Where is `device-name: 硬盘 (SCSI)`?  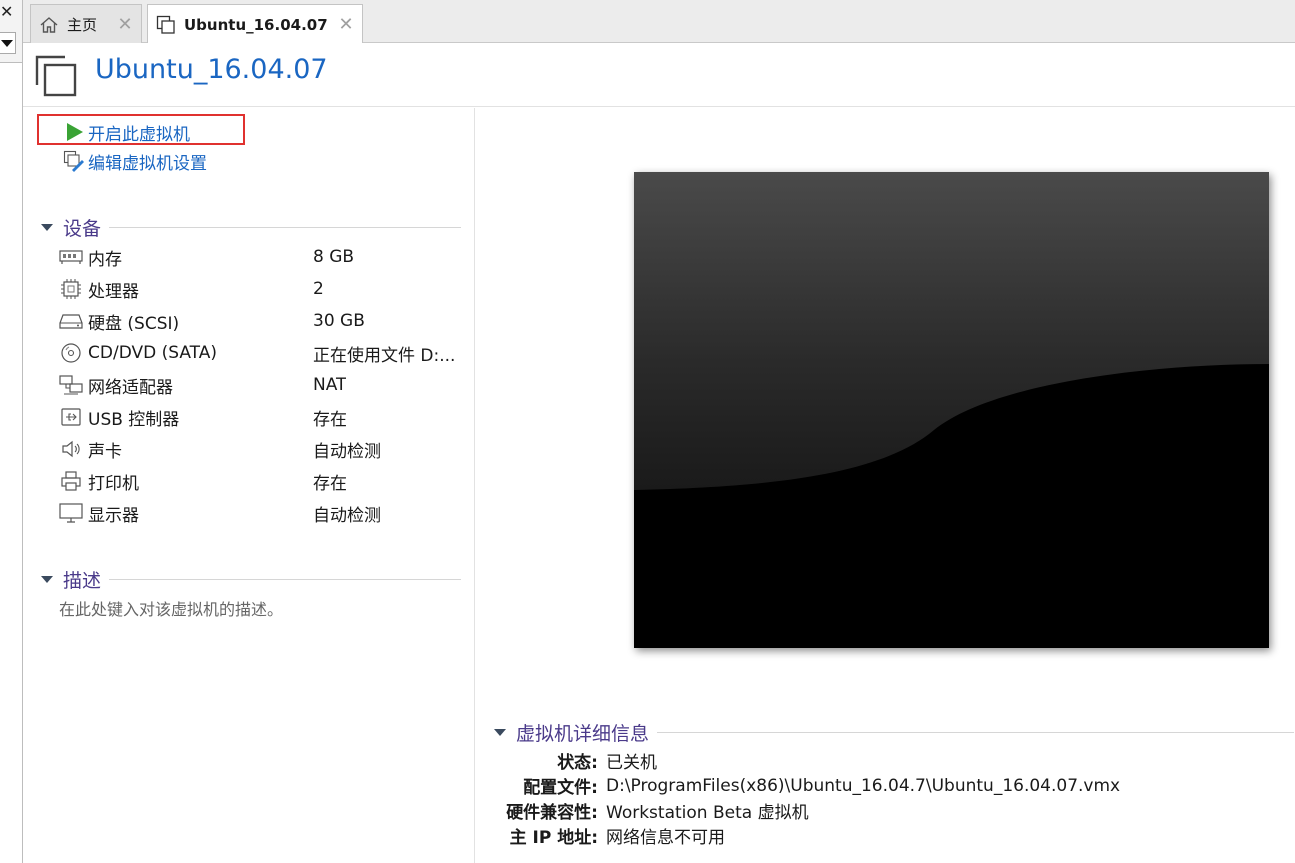
device-name: 硬盘 (SCSI) is located at coordinates (134, 323).